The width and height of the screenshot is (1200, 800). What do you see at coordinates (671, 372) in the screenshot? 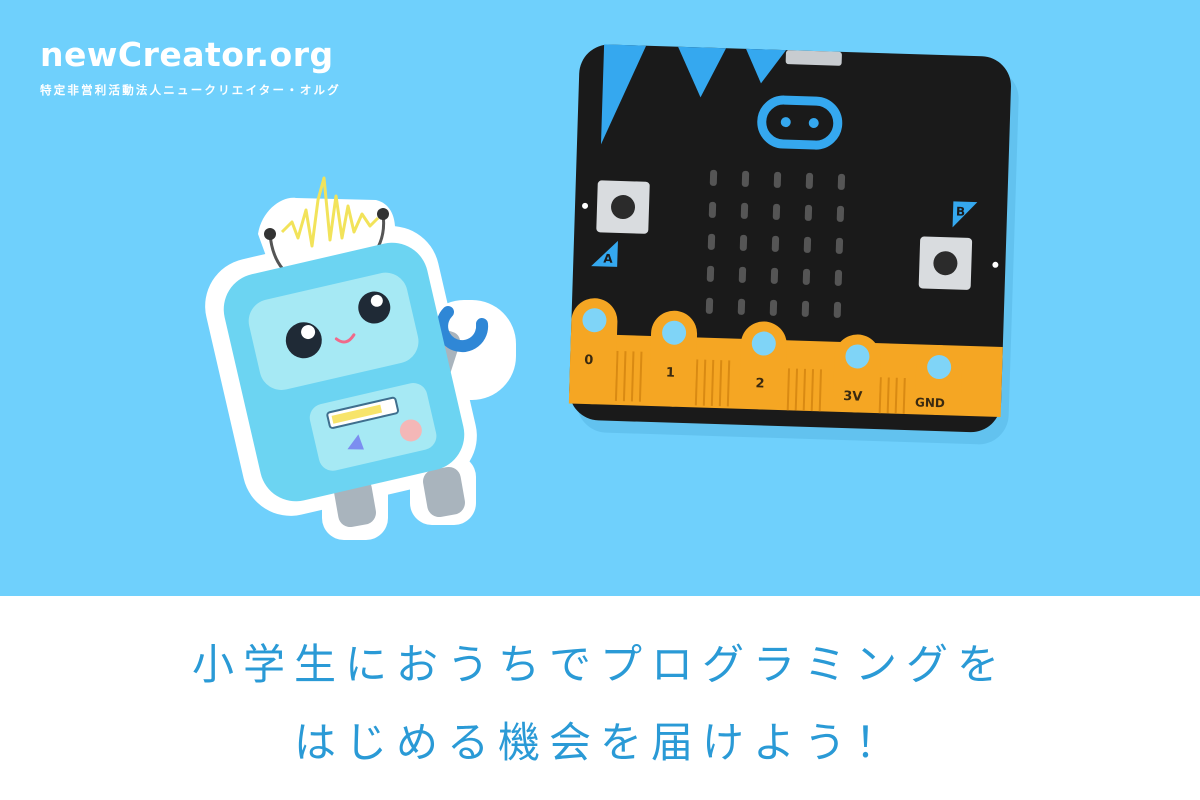
I see `pin-label-1: 1` at bounding box center [671, 372].